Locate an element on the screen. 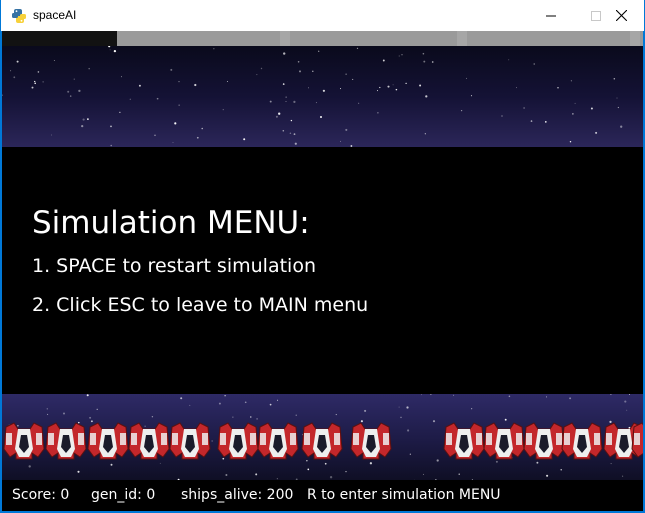 Image resolution: width=645 pixels, height=513 pixels. minimize-icon is located at coordinates (550, 16).